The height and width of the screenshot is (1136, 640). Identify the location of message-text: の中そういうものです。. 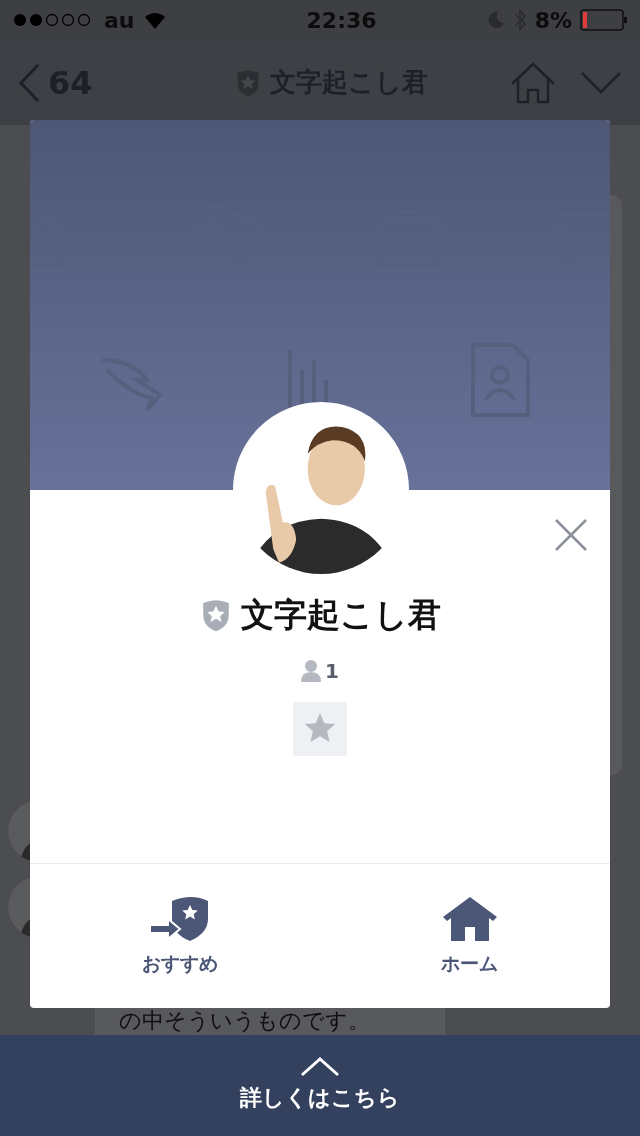
(244, 1020).